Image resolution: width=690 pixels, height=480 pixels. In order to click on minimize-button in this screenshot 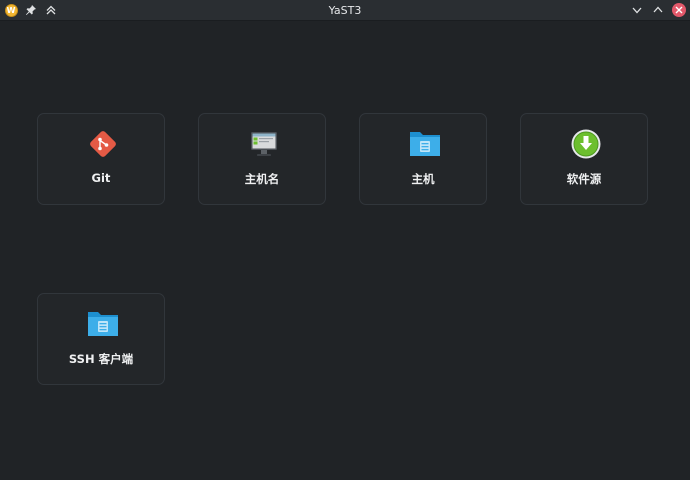, I will do `click(637, 10)`.